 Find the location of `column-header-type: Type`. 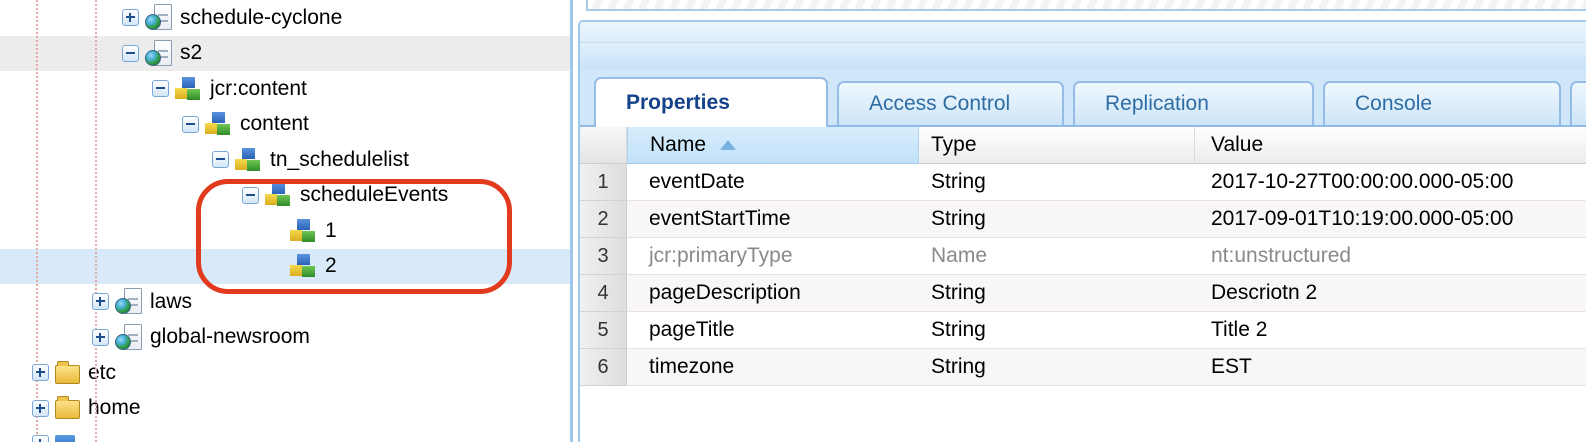

column-header-type: Type is located at coordinates (1057, 145).